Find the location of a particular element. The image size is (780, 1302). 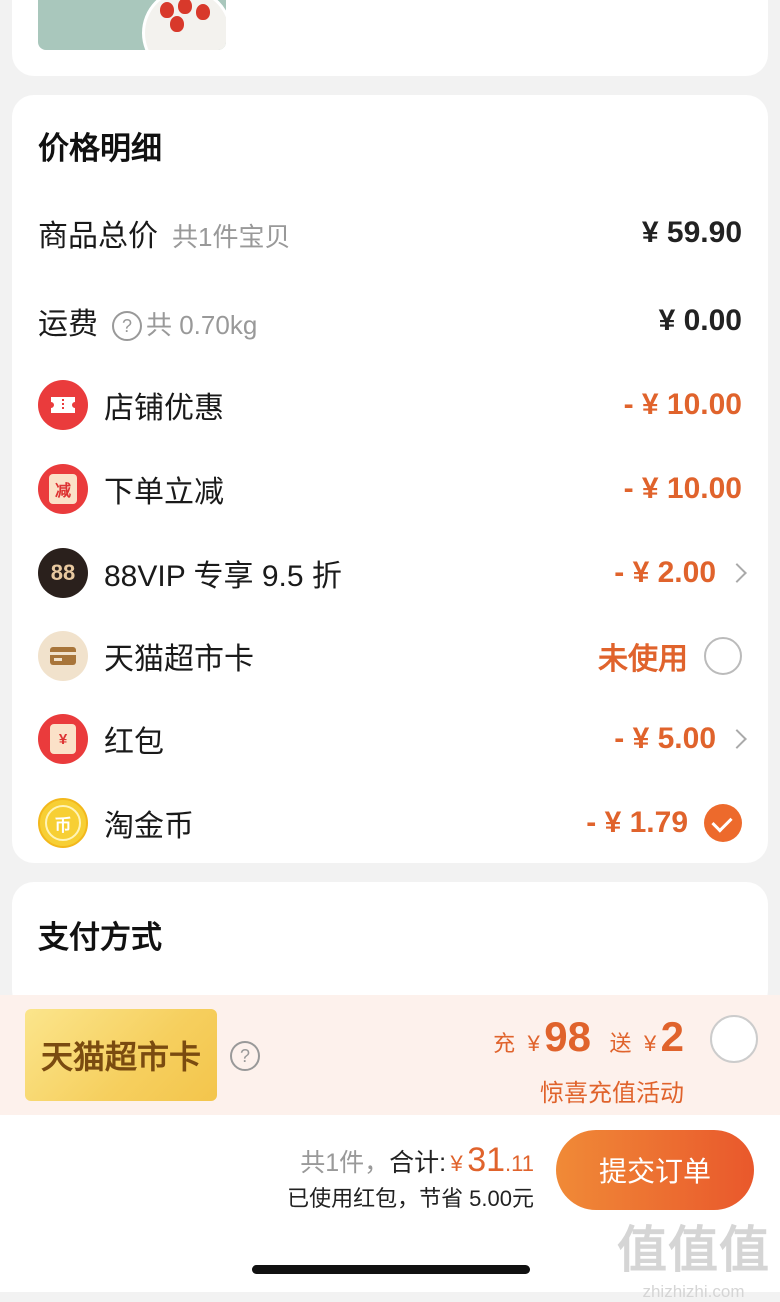

shipping-amount: ¥ 0.00 is located at coordinates (700, 320).